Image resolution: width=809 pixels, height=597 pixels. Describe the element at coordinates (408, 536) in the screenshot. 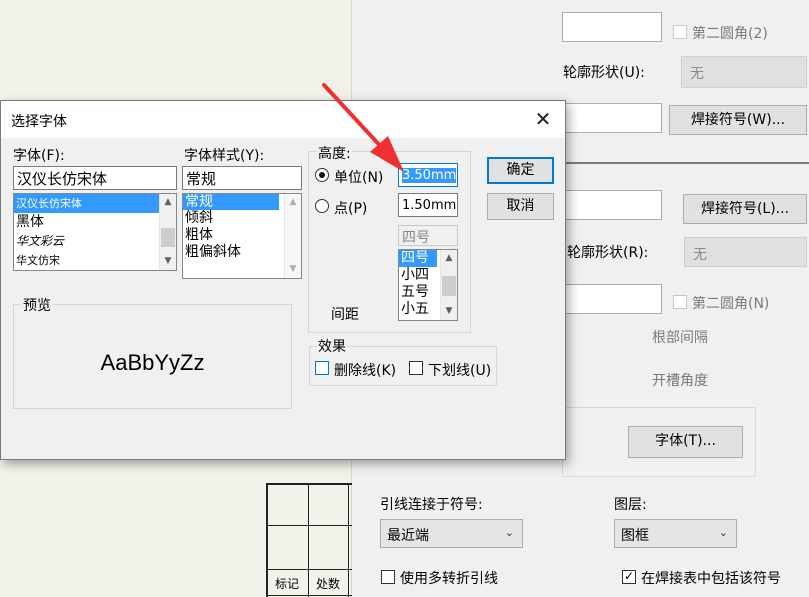

I see `leader-attach-value: 最近端` at that location.